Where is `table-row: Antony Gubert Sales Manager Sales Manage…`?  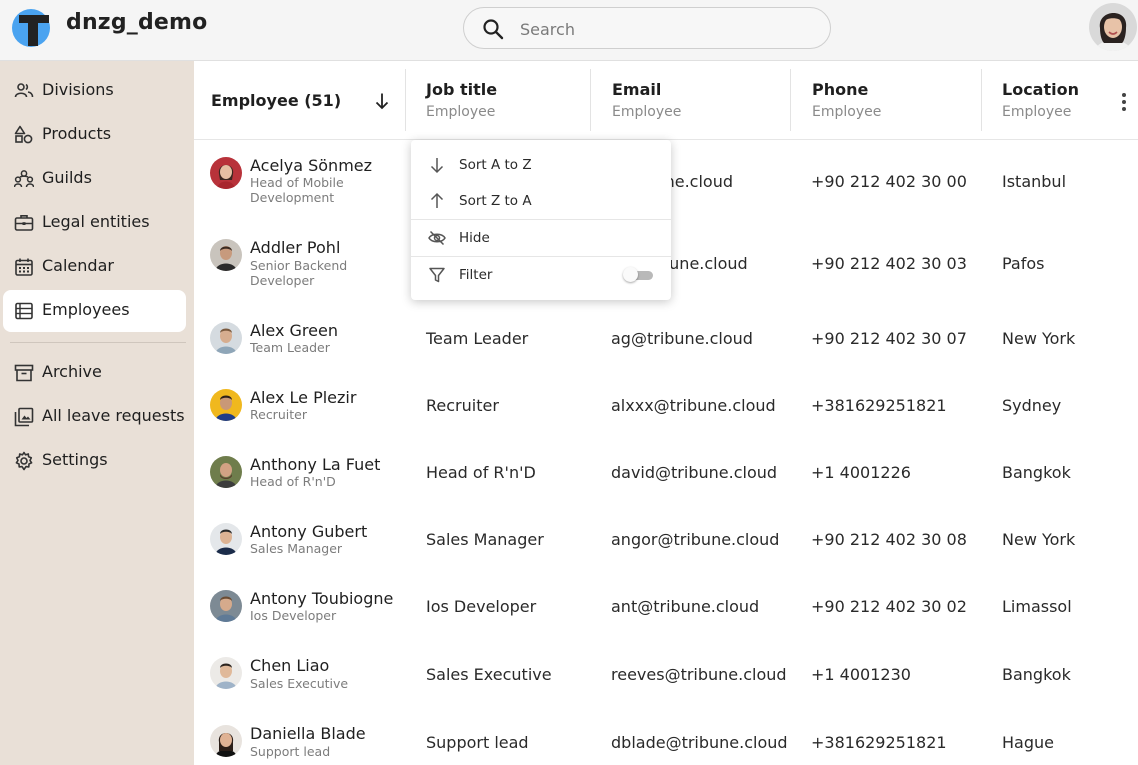
table-row: Antony Gubert Sales Manager Sales Manage… is located at coordinates (666, 539).